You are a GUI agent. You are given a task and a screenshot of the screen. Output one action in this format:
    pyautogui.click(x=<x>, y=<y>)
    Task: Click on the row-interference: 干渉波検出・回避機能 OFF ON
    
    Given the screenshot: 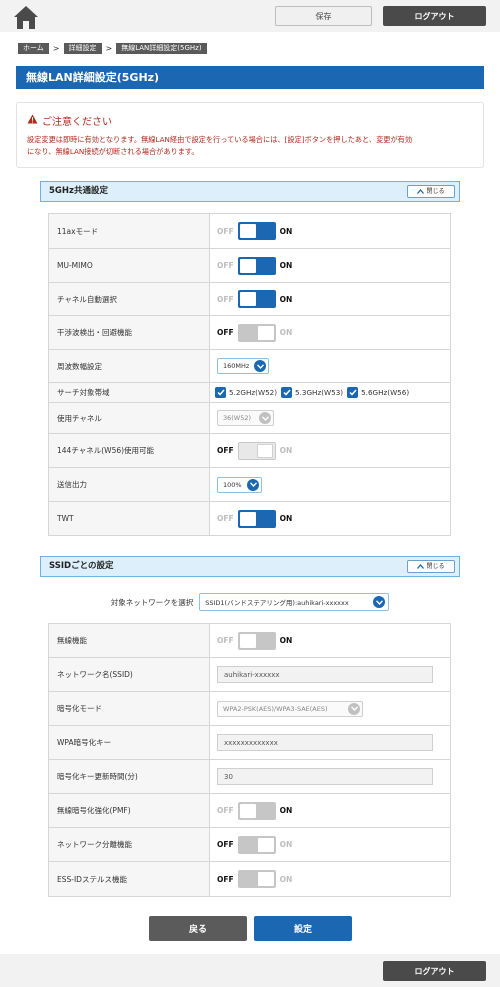 What is the action you would take?
    pyautogui.click(x=249, y=333)
    